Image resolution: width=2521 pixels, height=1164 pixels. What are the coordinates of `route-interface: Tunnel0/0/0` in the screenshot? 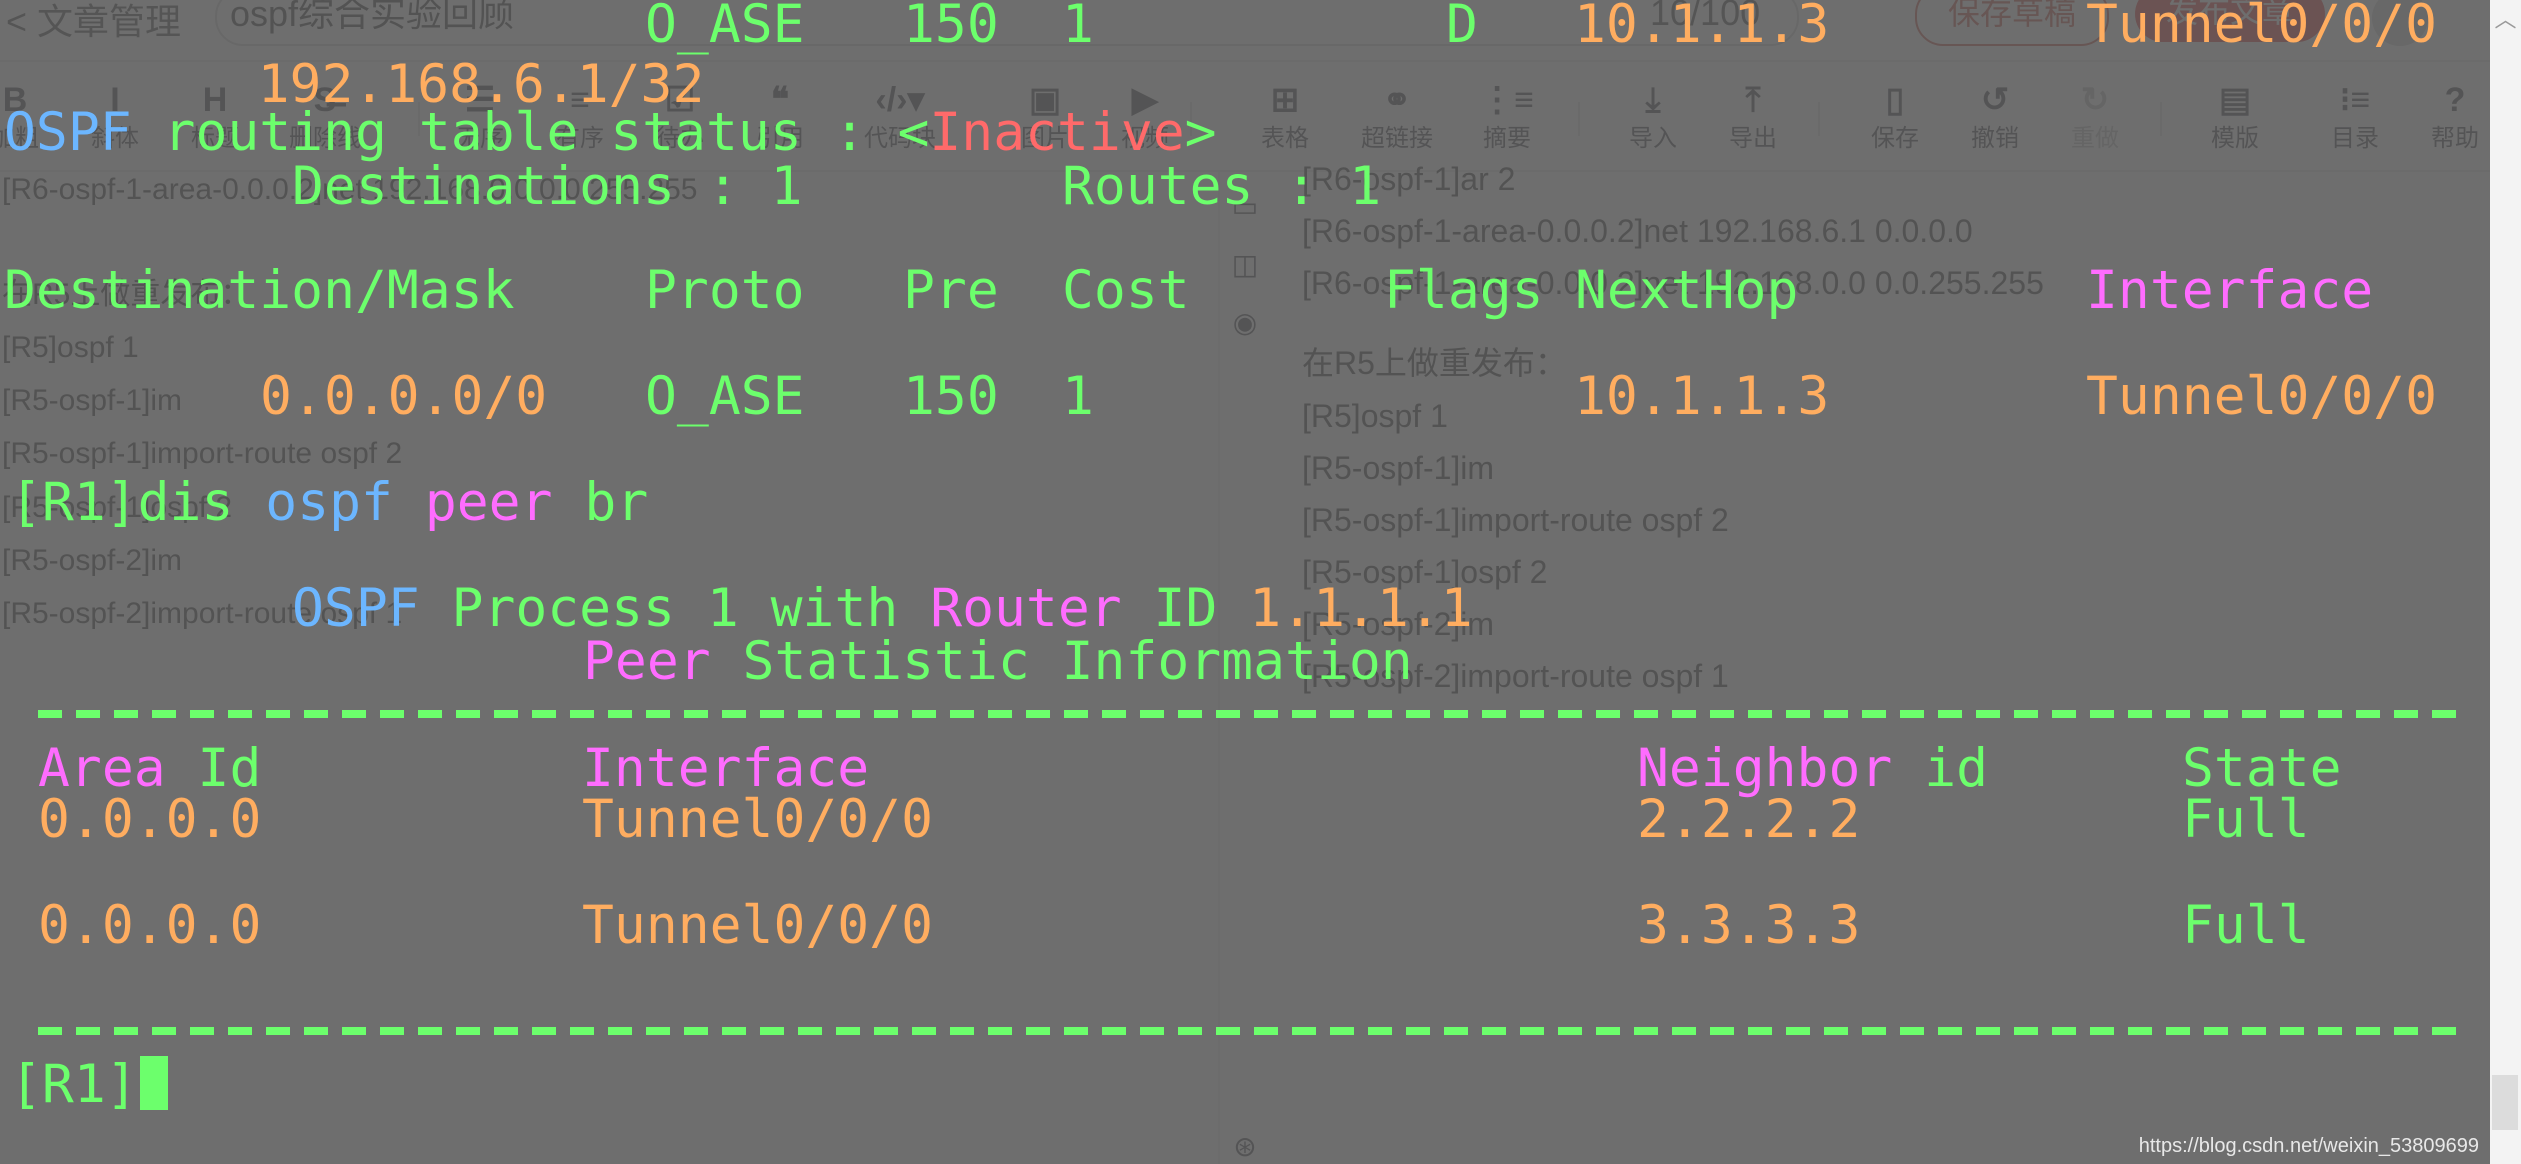 It's located at (2261, 27).